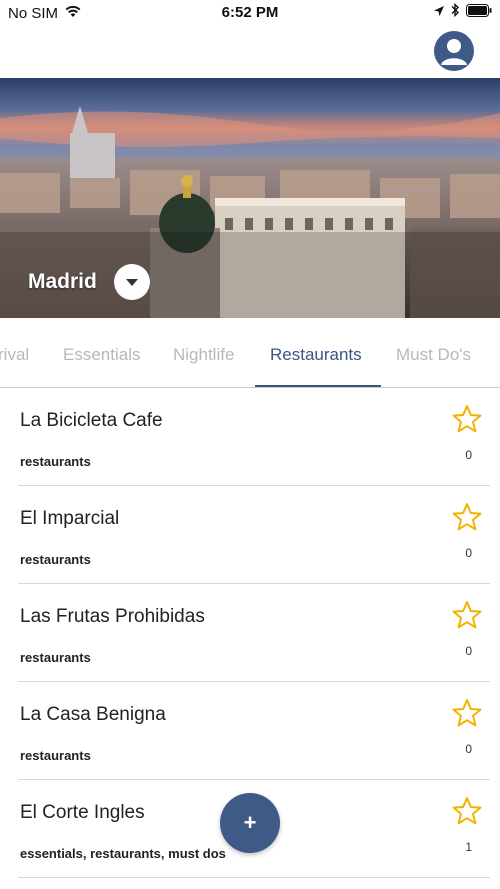 The height and width of the screenshot is (889, 500). Describe the element at coordinates (82, 812) in the screenshot. I see `place-name: El Corte Ingles` at that location.